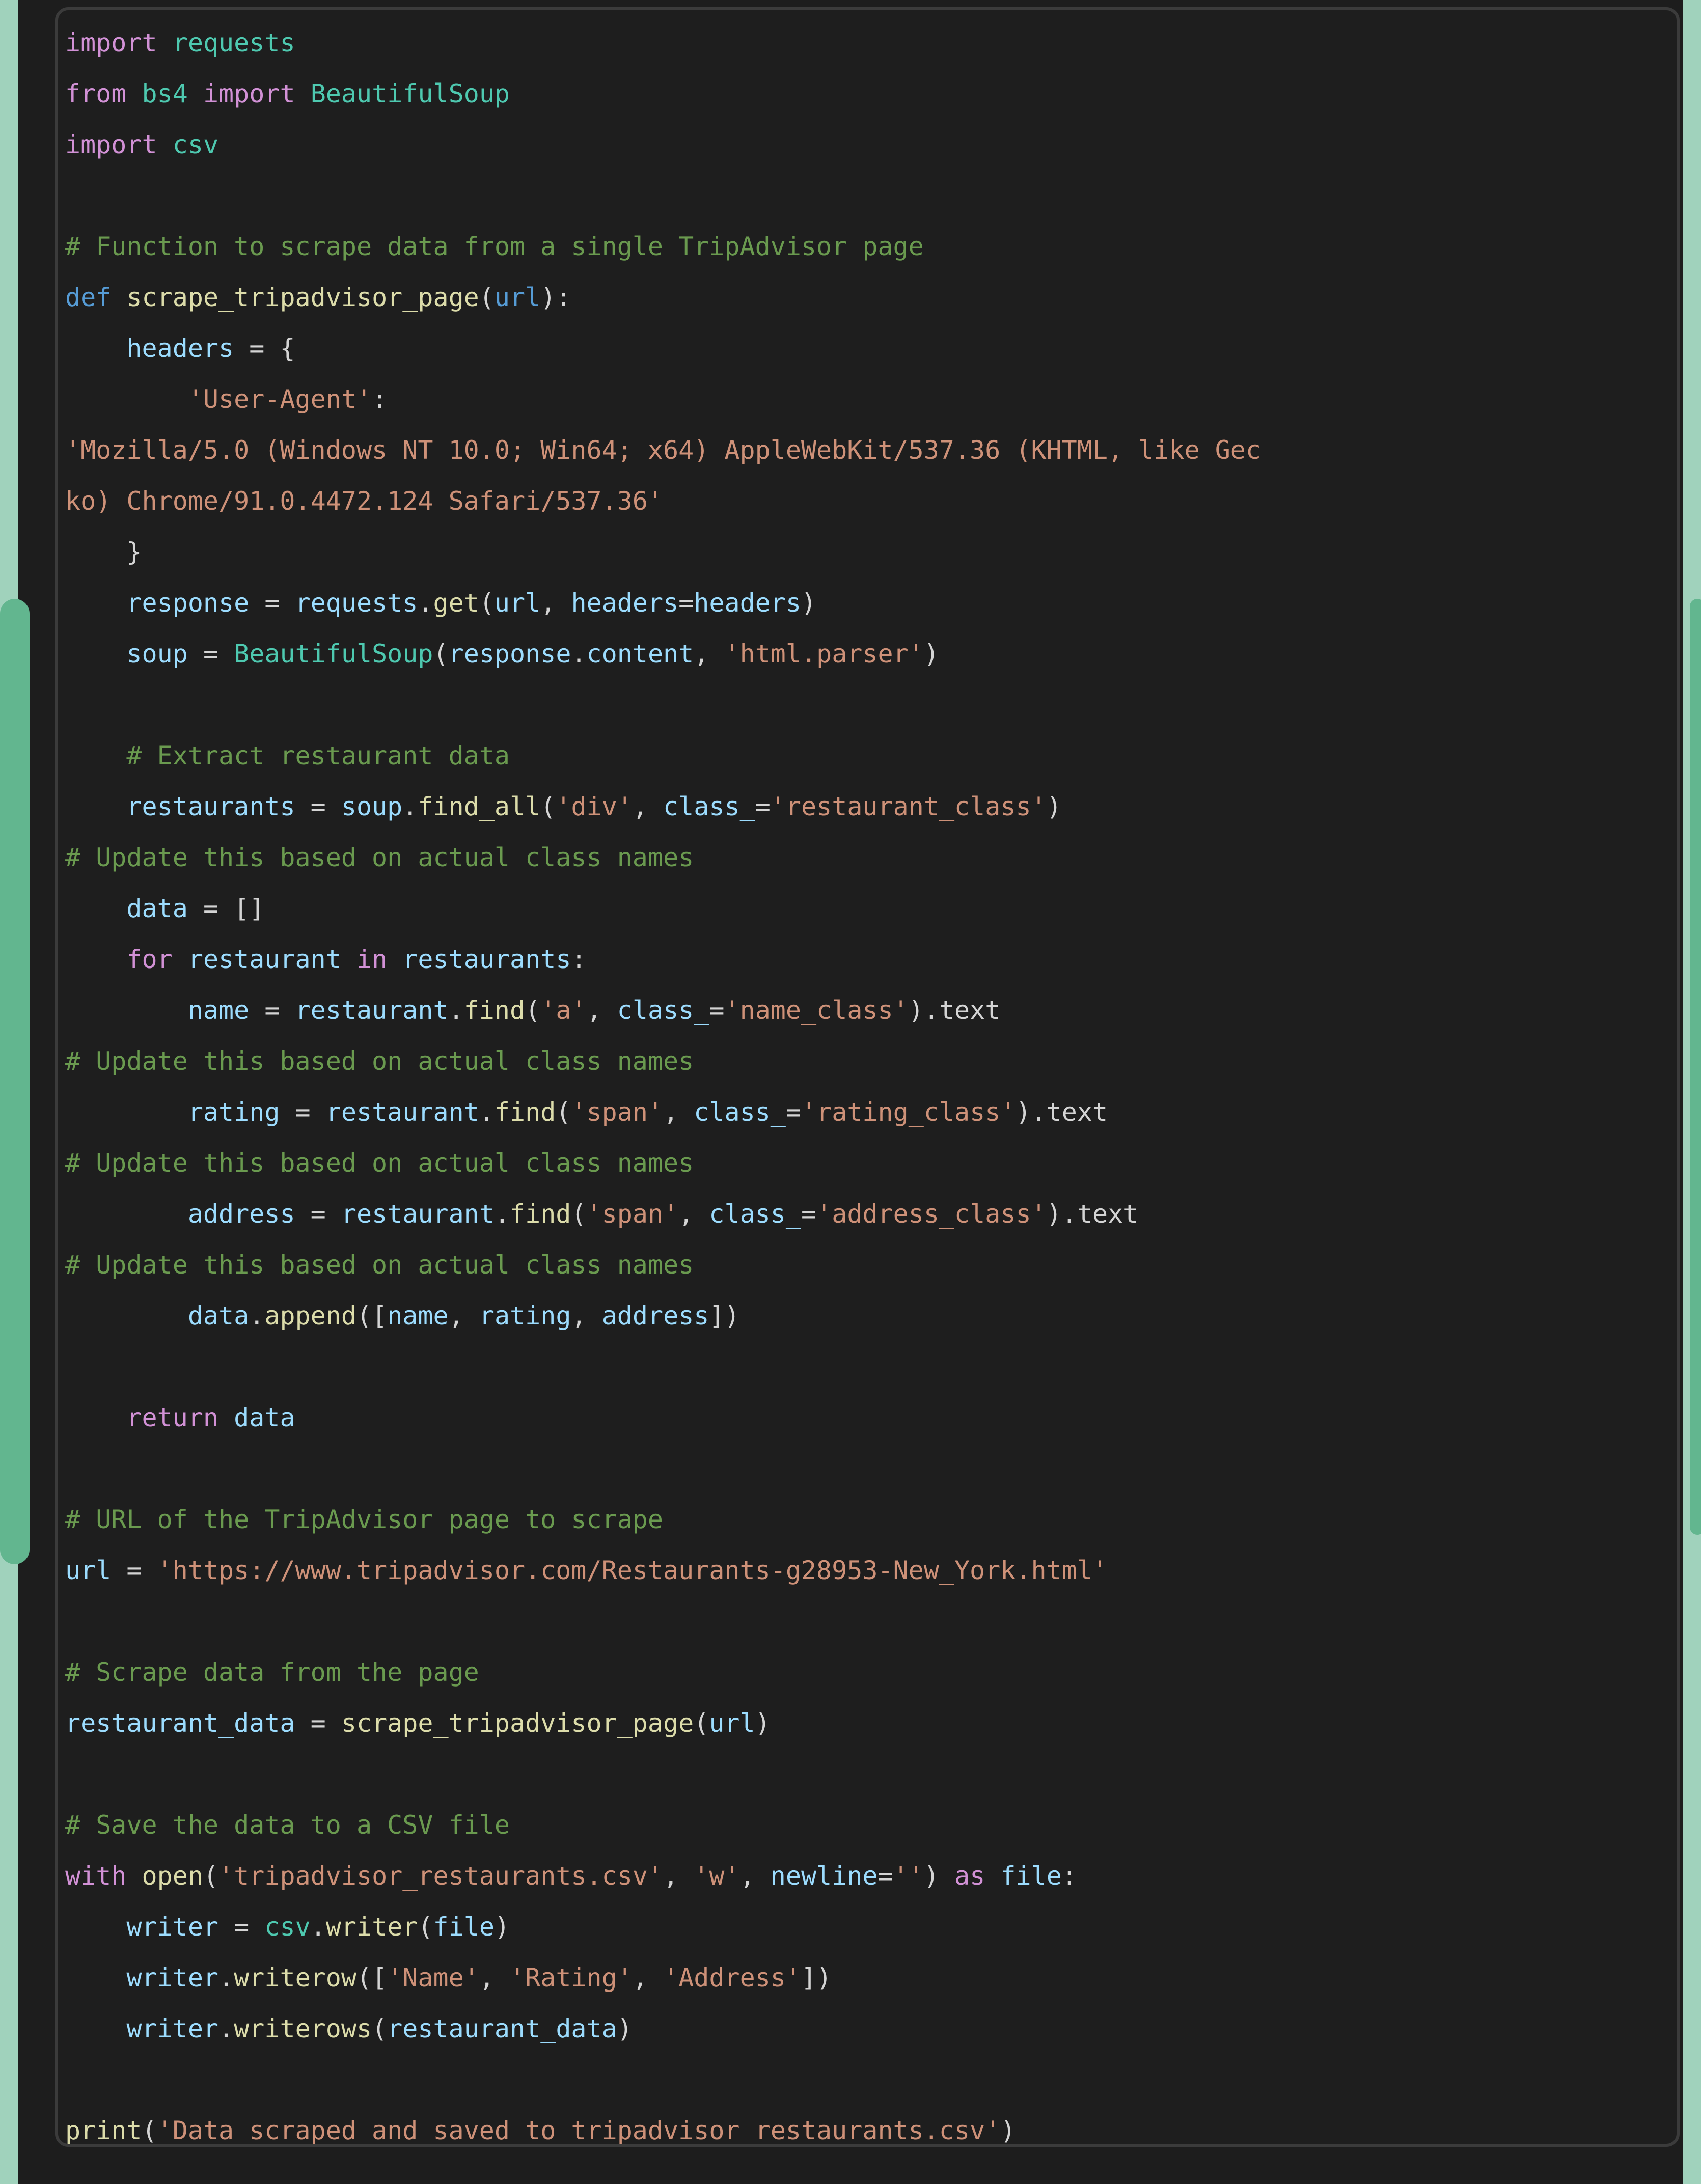  Describe the element at coordinates (372, 1978) in the screenshot. I see `code-token: ([` at that location.